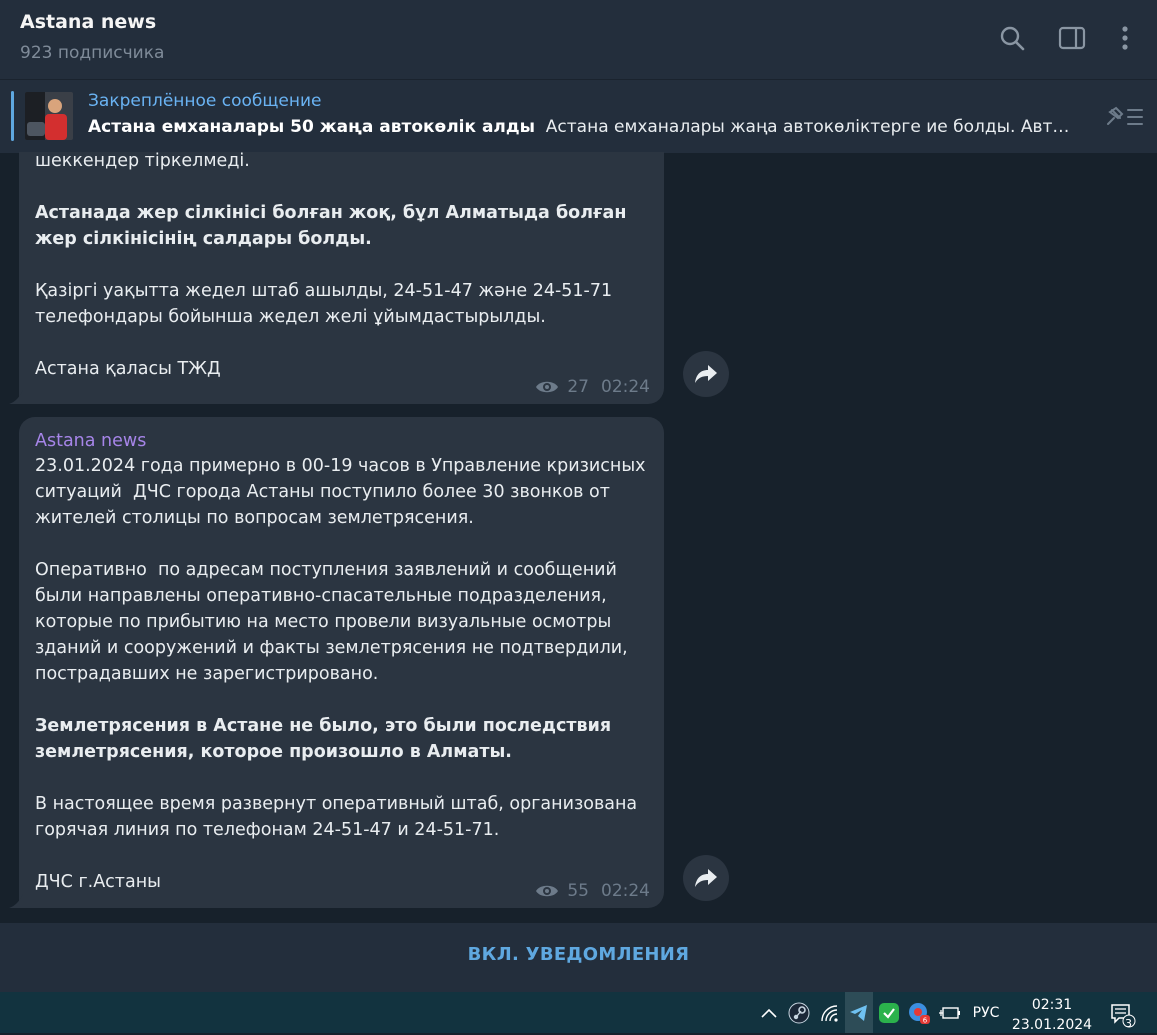  What do you see at coordinates (1052, 1025) in the screenshot?
I see `clock-date: 23.01.2024` at bounding box center [1052, 1025].